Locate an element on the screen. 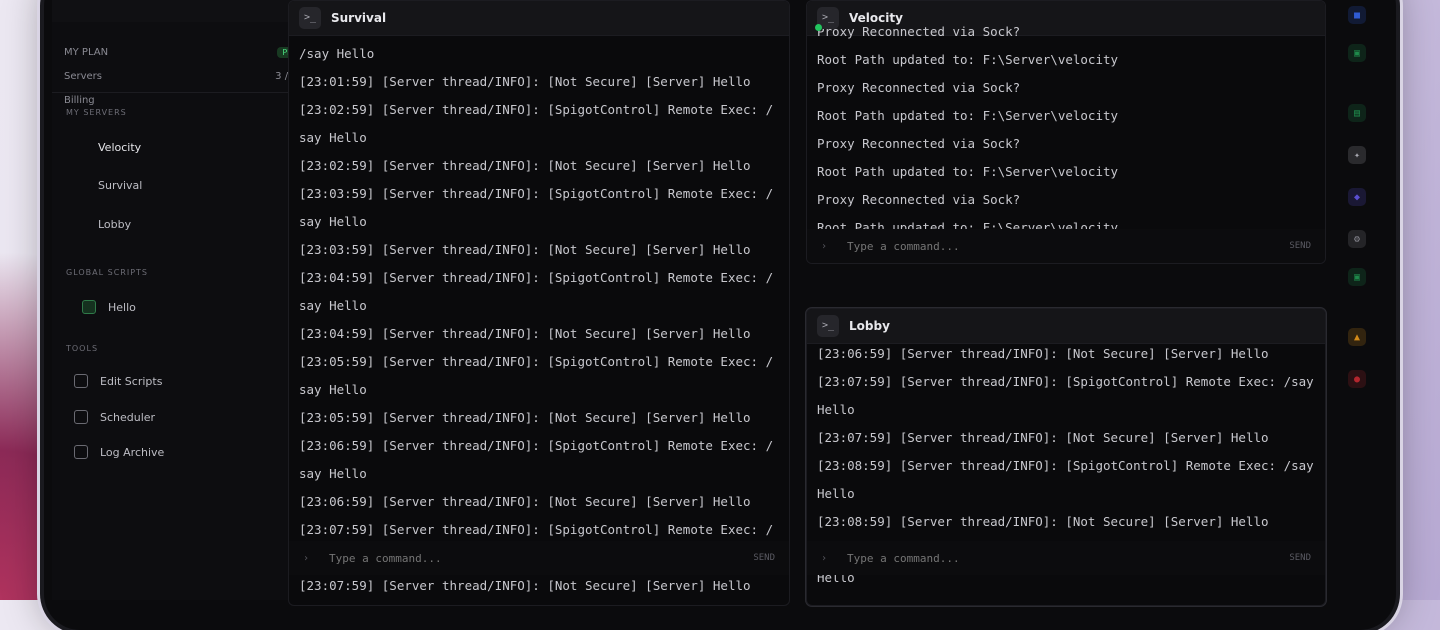  power-icon: ● is located at coordinates (1357, 379).